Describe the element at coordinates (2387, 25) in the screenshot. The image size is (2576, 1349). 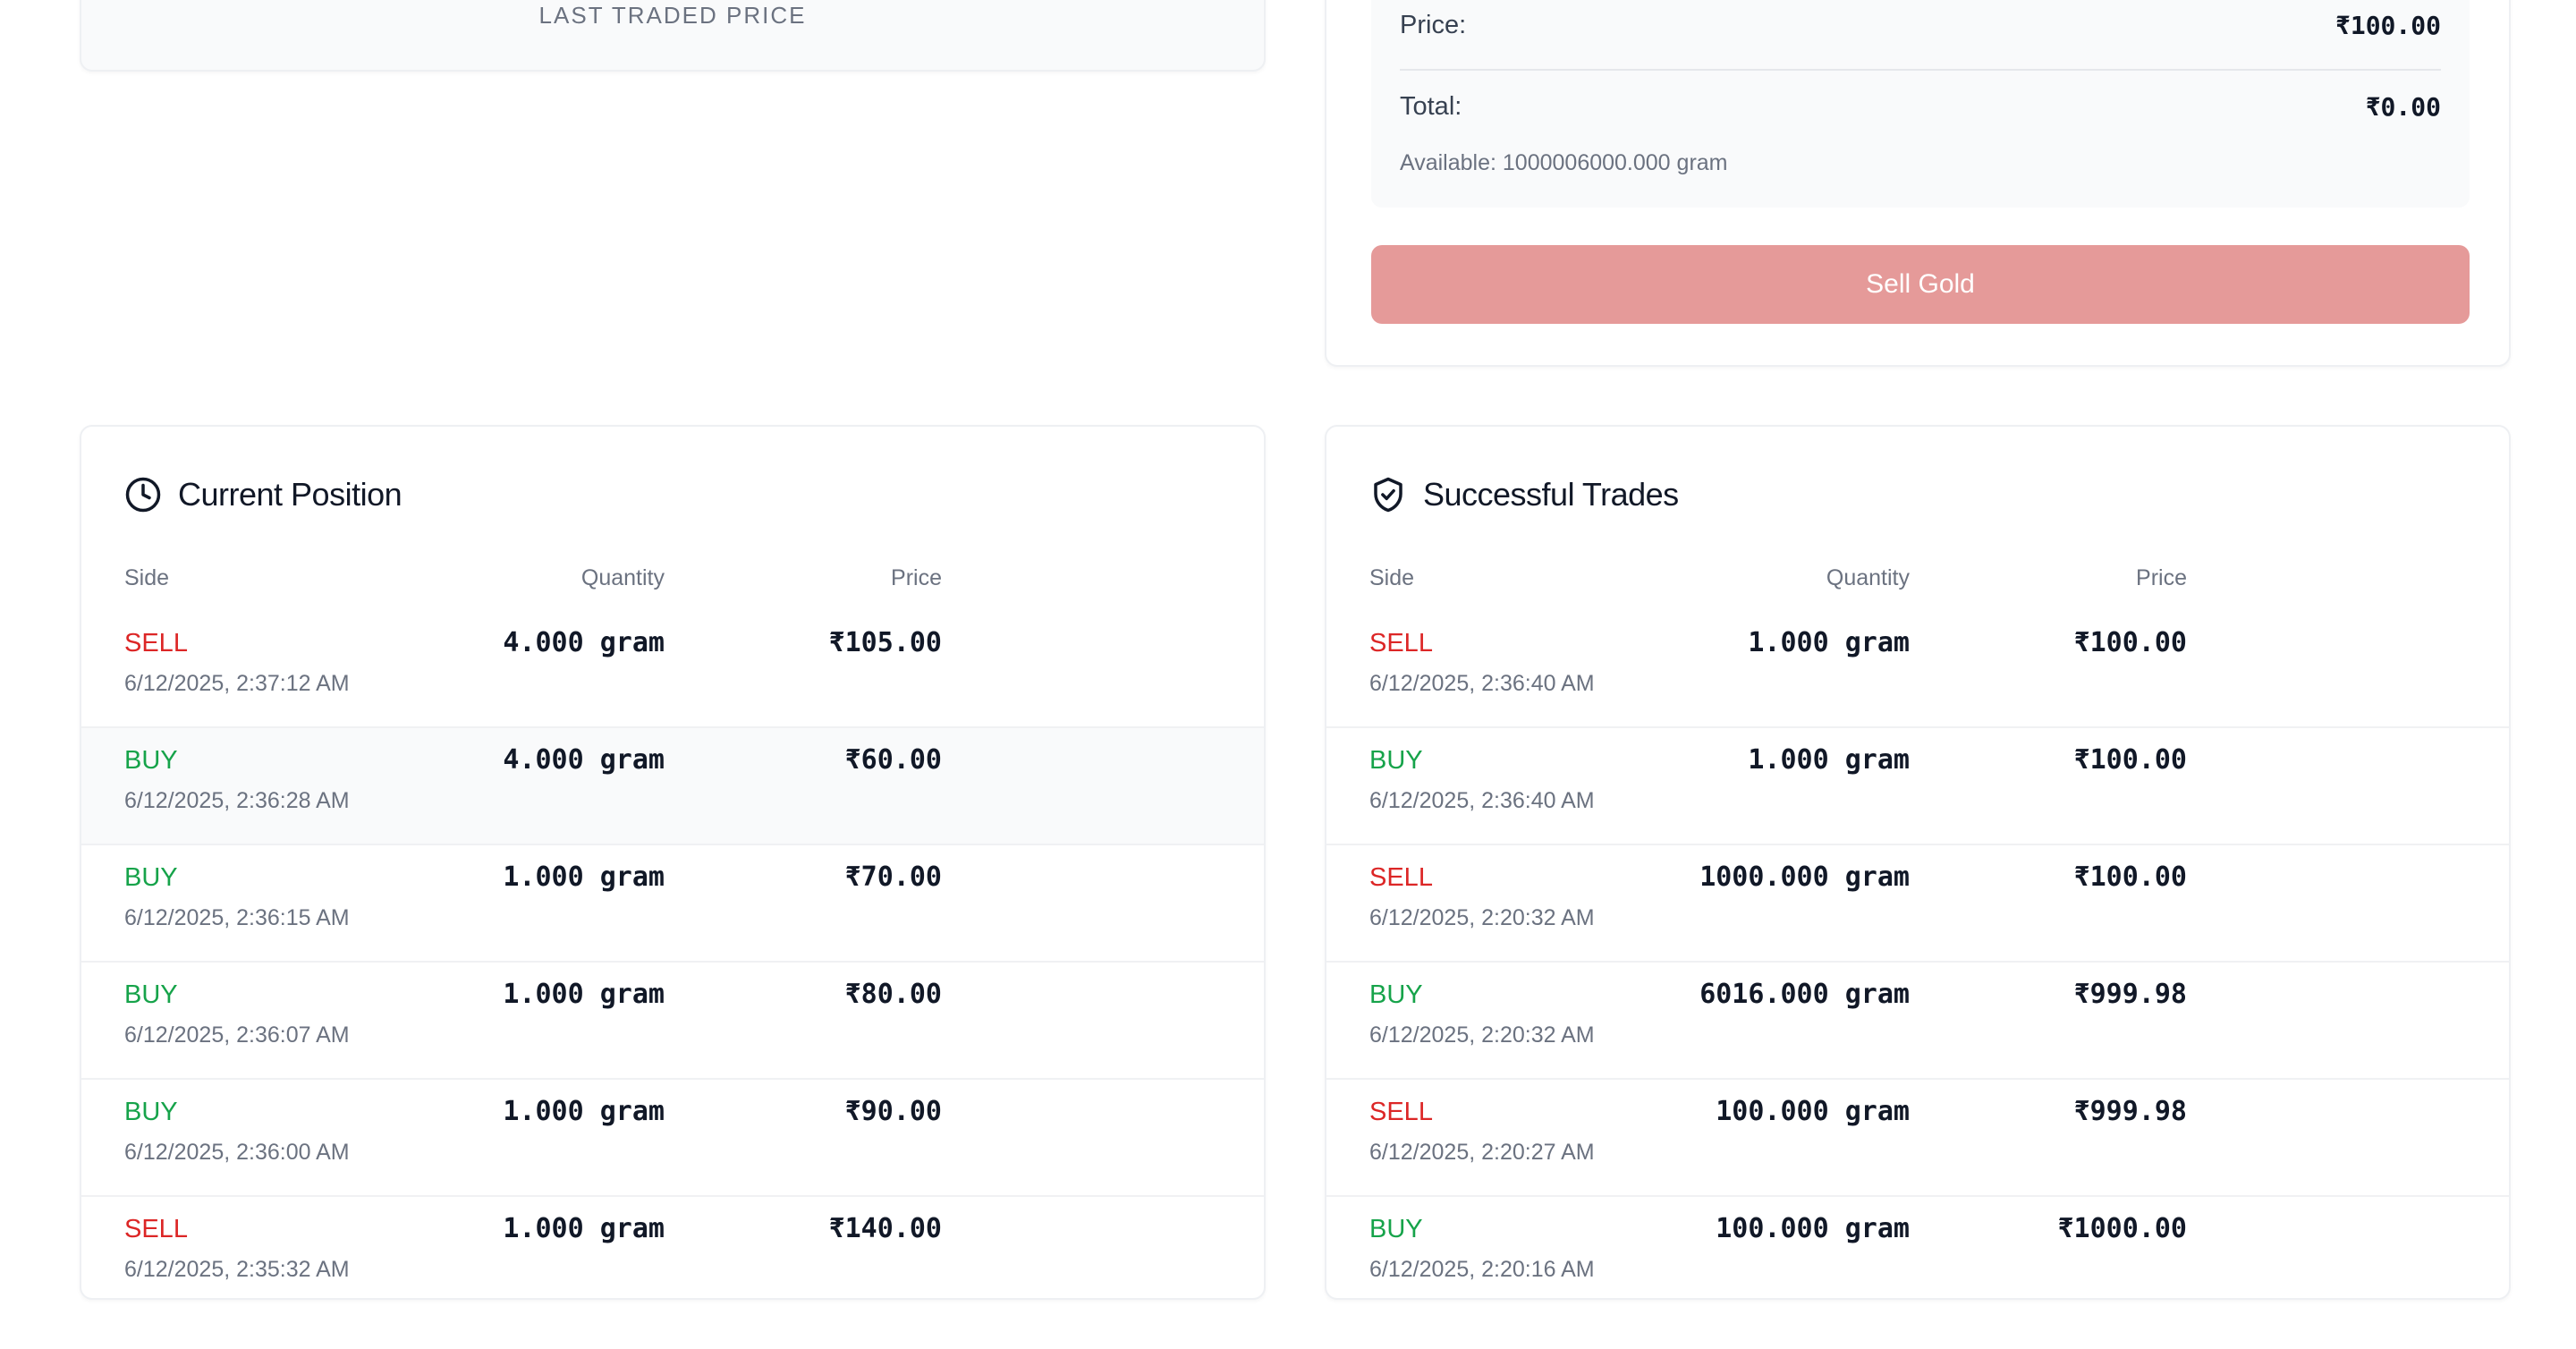
I see `summary-price-value: ₹100.00` at that location.